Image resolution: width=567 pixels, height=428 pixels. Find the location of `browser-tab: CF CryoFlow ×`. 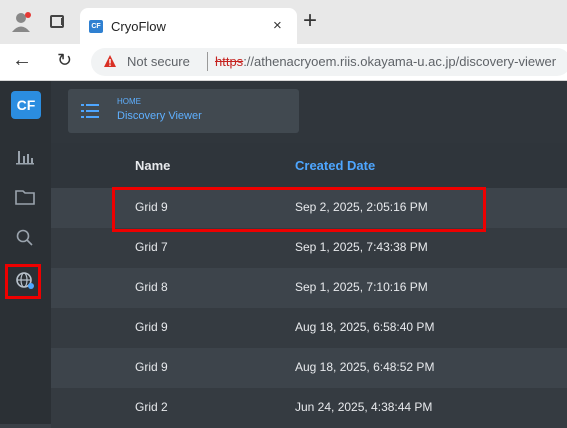

browser-tab: CF CryoFlow × is located at coordinates (188, 26).